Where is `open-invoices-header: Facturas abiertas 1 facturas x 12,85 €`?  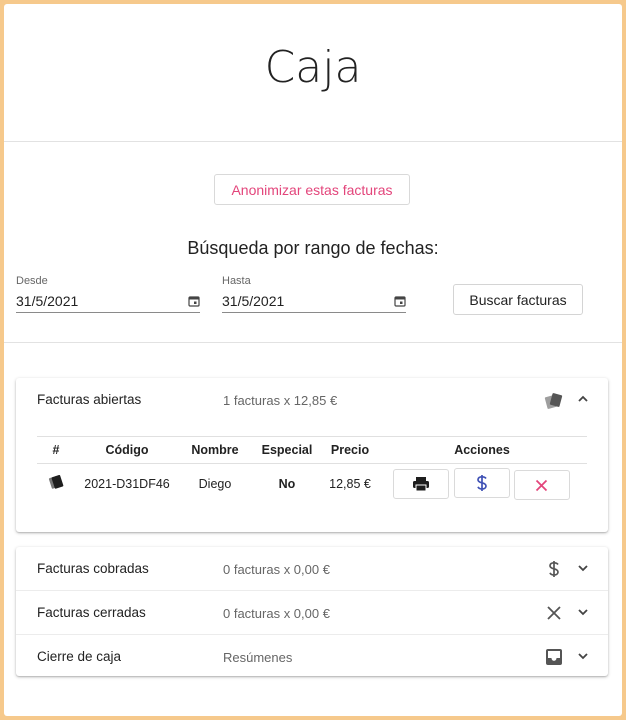 open-invoices-header: Facturas abiertas 1 facturas x 12,85 € is located at coordinates (312, 399).